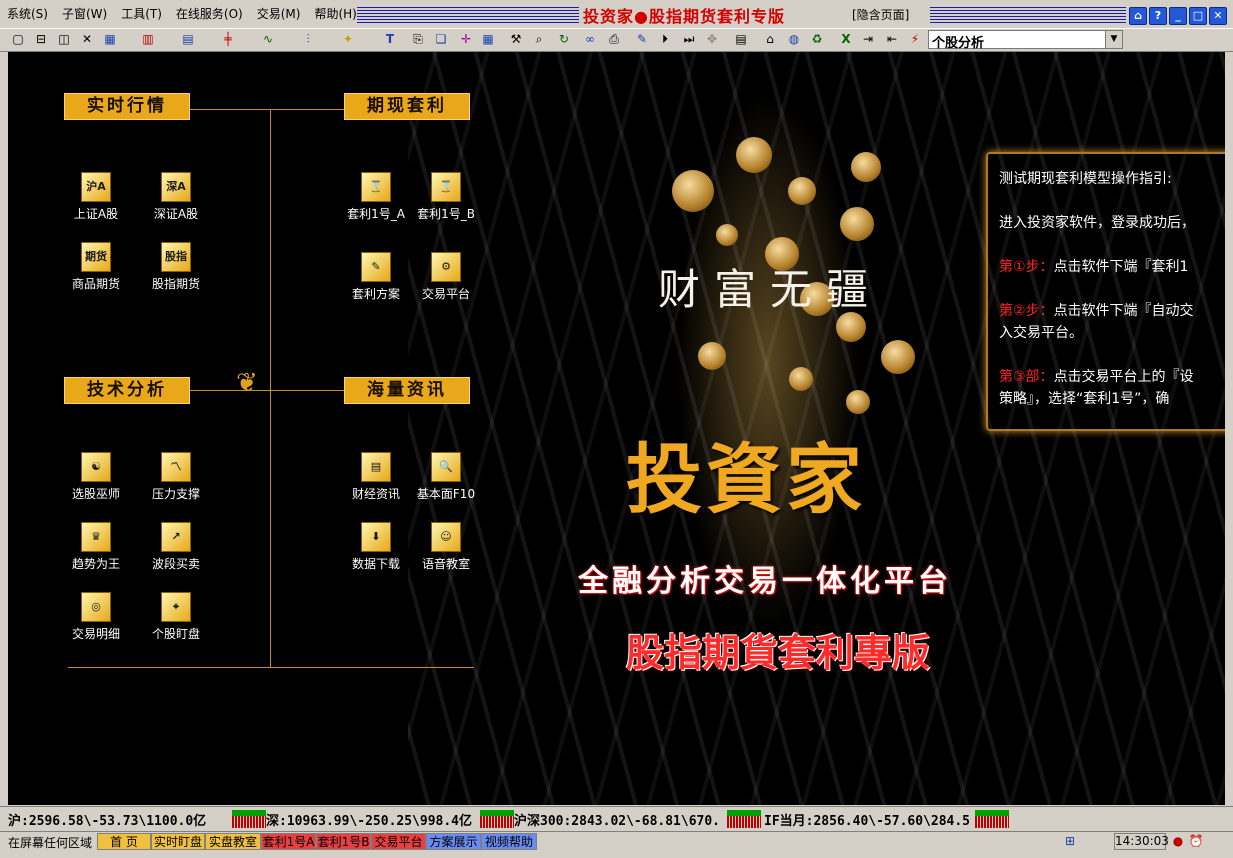 This screenshot has width=1233, height=858. I want to click on maximize-icon: □, so click(1198, 16).